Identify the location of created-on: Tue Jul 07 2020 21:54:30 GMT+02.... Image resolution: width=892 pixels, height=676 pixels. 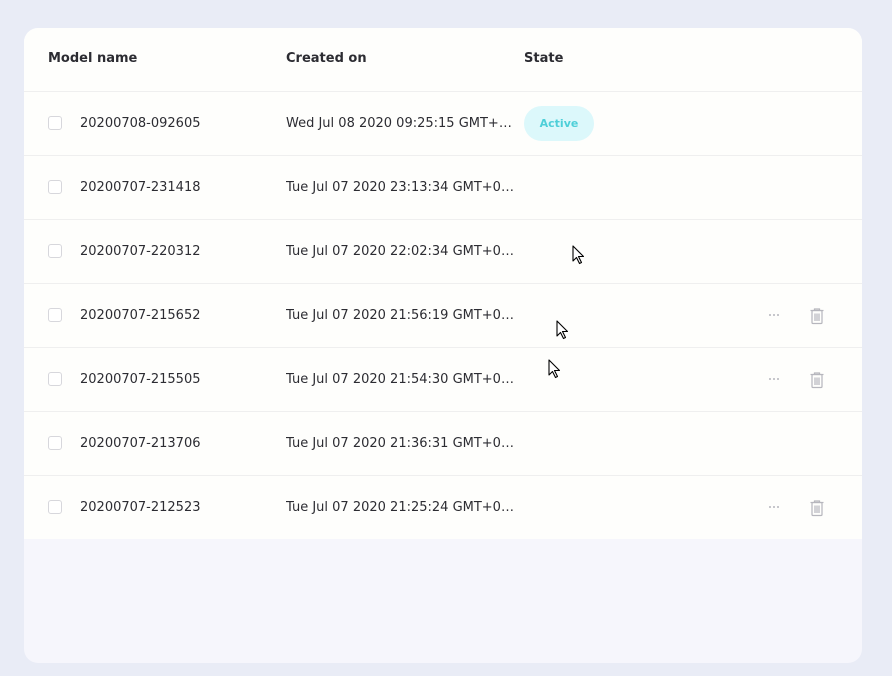
(400, 379).